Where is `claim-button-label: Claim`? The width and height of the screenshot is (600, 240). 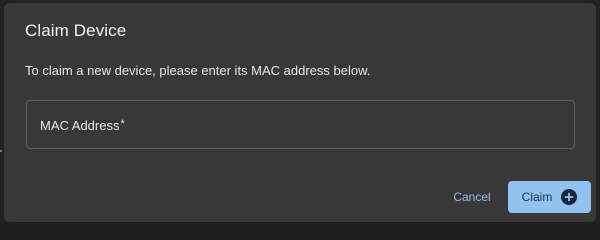
claim-button-label: Claim is located at coordinates (537, 197).